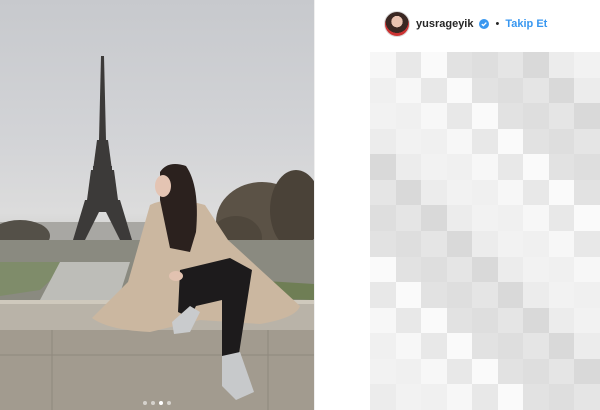 This screenshot has width=600, height=410. I want to click on username: yusrageyik, so click(444, 24).